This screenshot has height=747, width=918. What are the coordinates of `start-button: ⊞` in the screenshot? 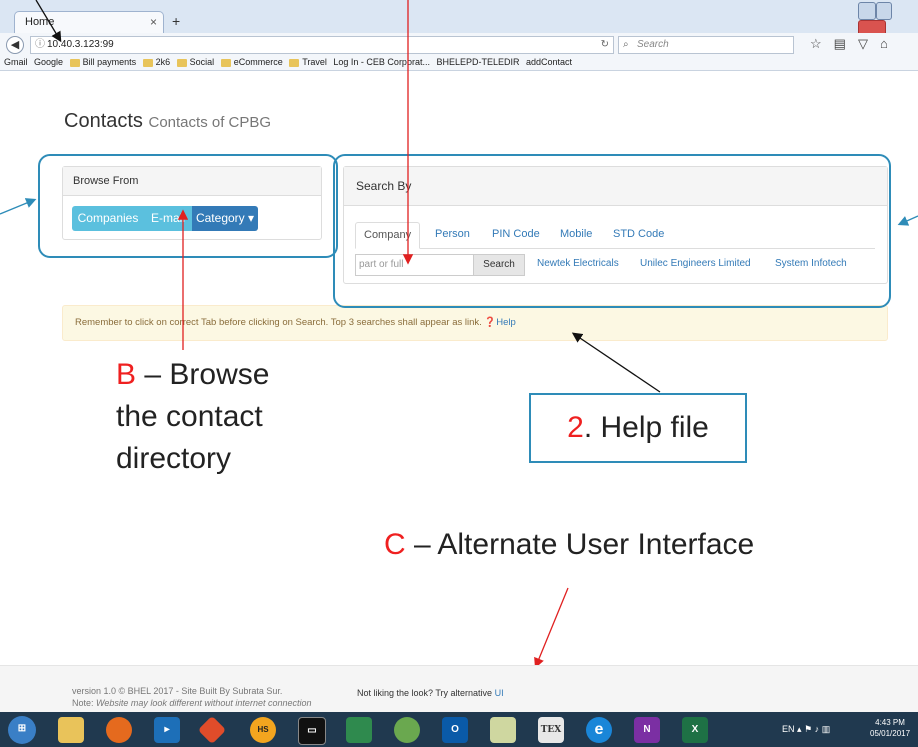 It's located at (22, 730).